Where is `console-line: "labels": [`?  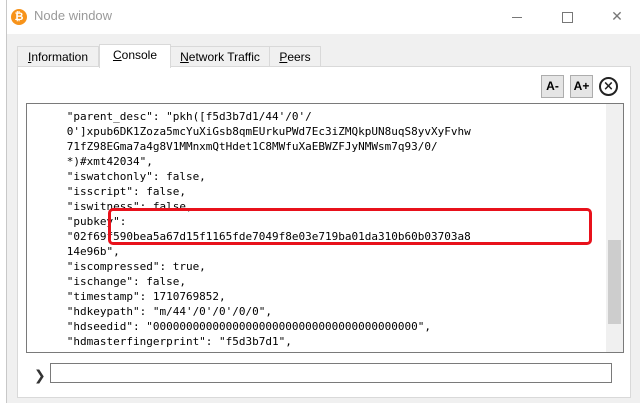
console-line: "labels": [ is located at coordinates (83, 350).